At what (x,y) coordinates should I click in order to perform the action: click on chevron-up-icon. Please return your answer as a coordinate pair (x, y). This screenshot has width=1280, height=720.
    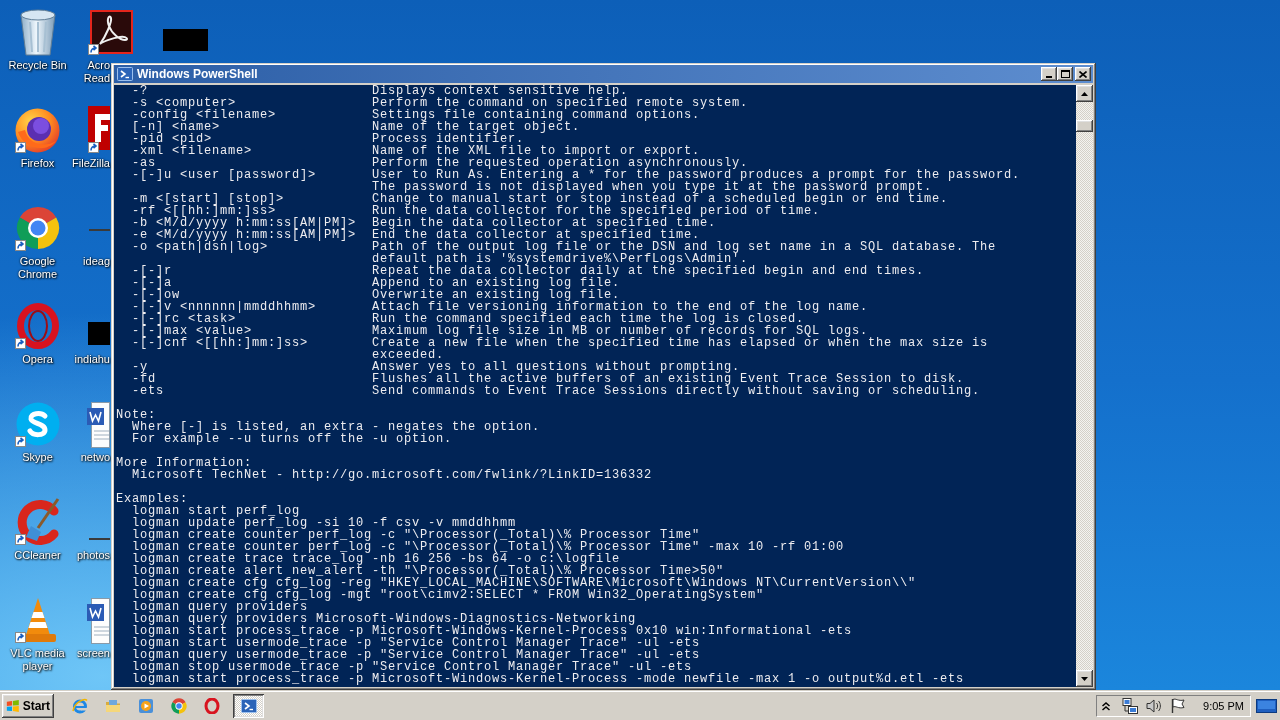
    Looking at the image, I should click on (1106, 706).